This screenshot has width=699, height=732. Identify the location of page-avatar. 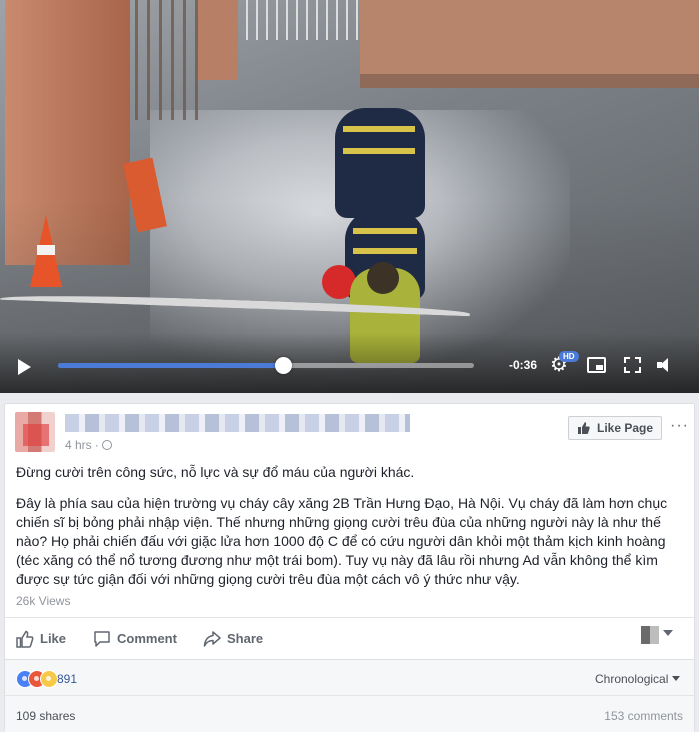
(35, 432).